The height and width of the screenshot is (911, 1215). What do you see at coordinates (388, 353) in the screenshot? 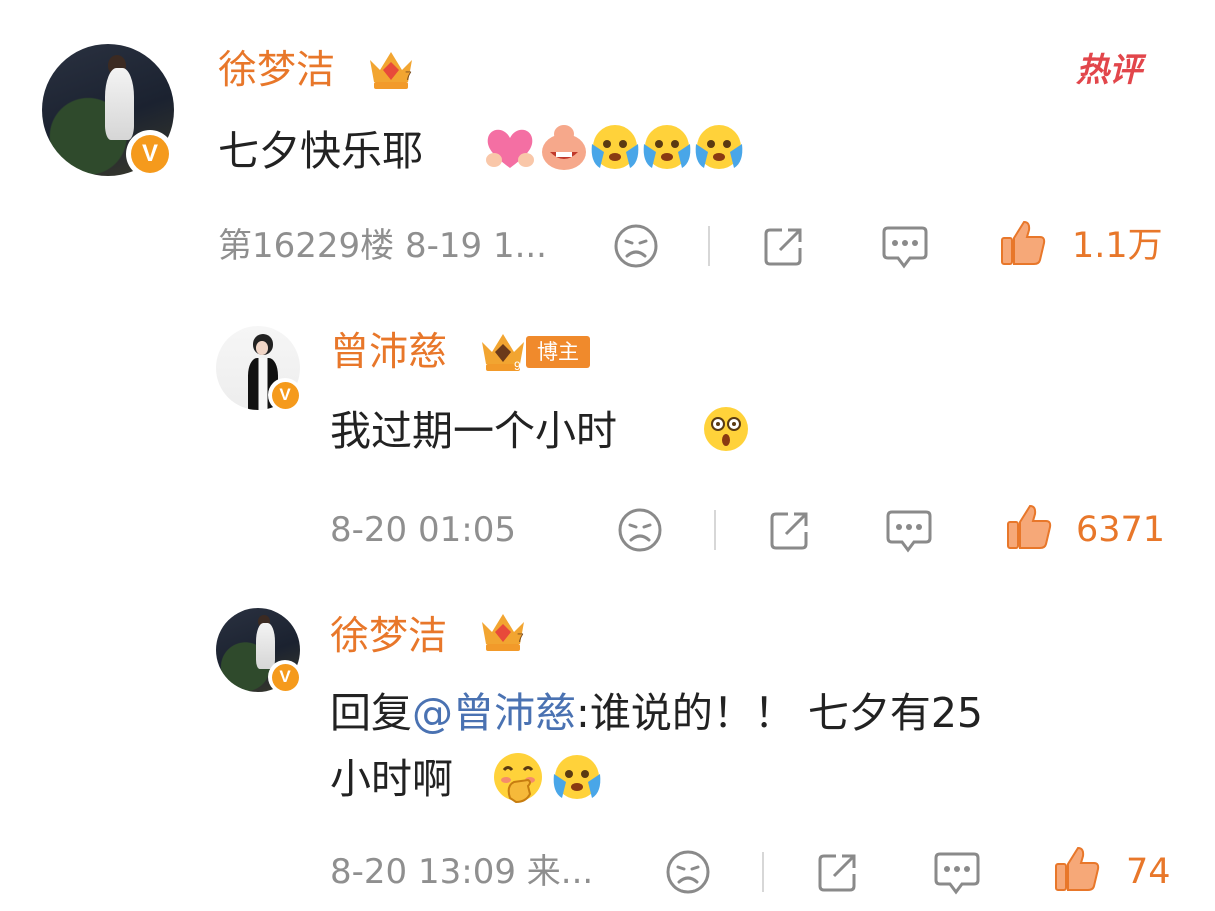
I see `reply-author-name: 曾沛慈` at bounding box center [388, 353].